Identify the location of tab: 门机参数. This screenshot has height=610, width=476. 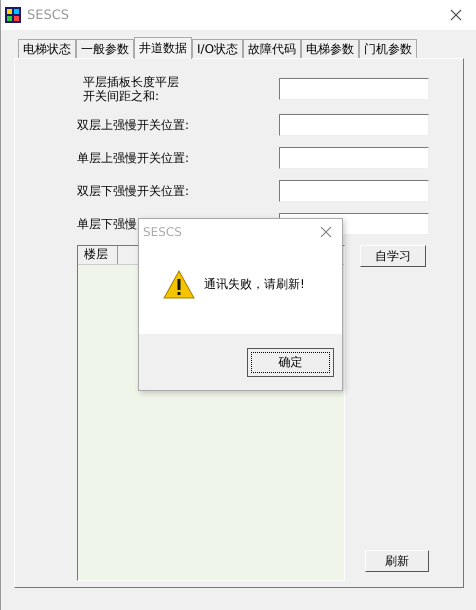
(388, 48).